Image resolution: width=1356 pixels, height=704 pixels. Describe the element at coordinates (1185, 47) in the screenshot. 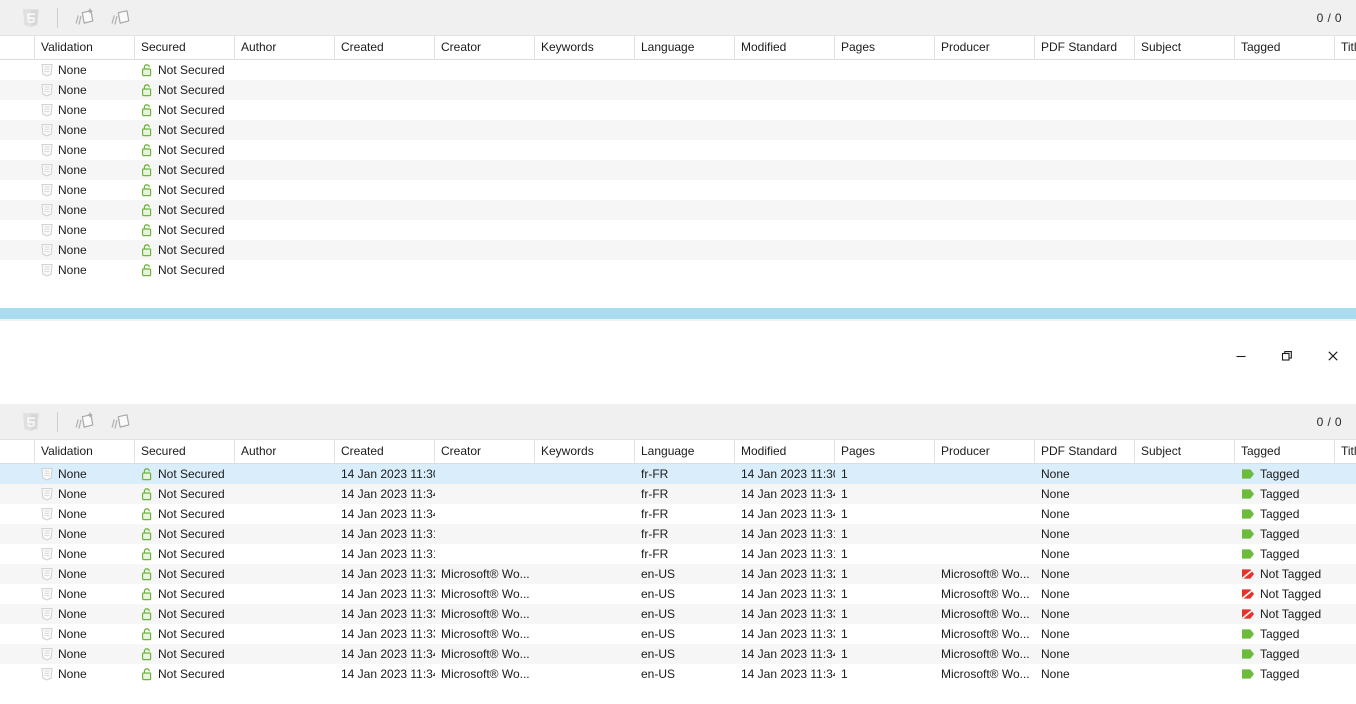

I see `top-column-header-subject: Subject` at that location.